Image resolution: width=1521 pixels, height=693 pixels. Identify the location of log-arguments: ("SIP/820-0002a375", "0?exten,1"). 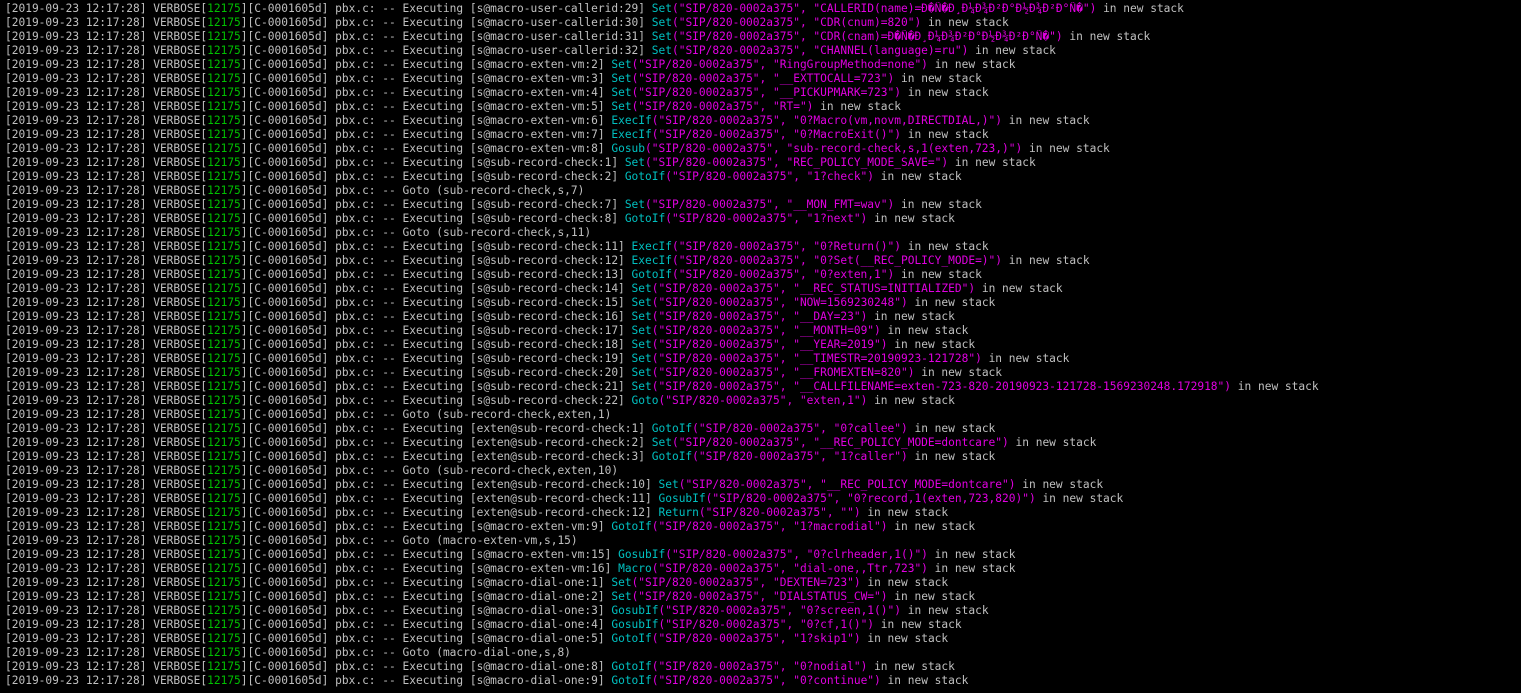
(783, 274).